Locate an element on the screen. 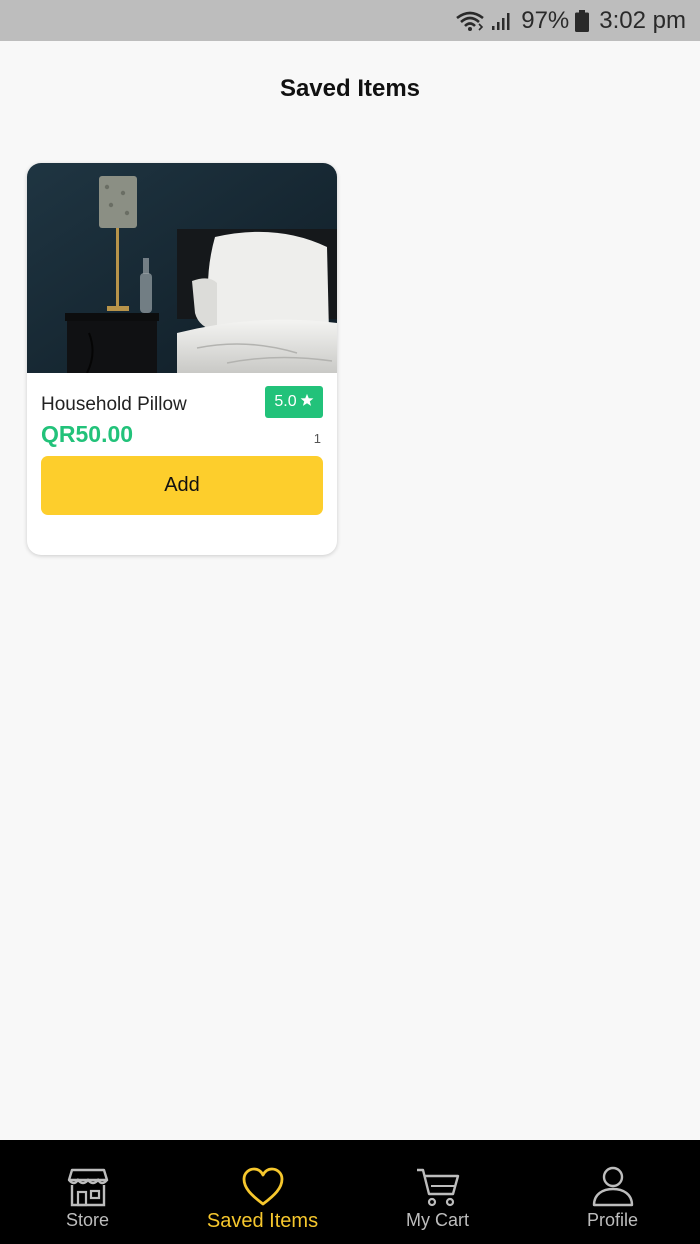 Image resolution: width=700 pixels, height=1244 pixels. nav-label-store: Store is located at coordinates (87, 1220).